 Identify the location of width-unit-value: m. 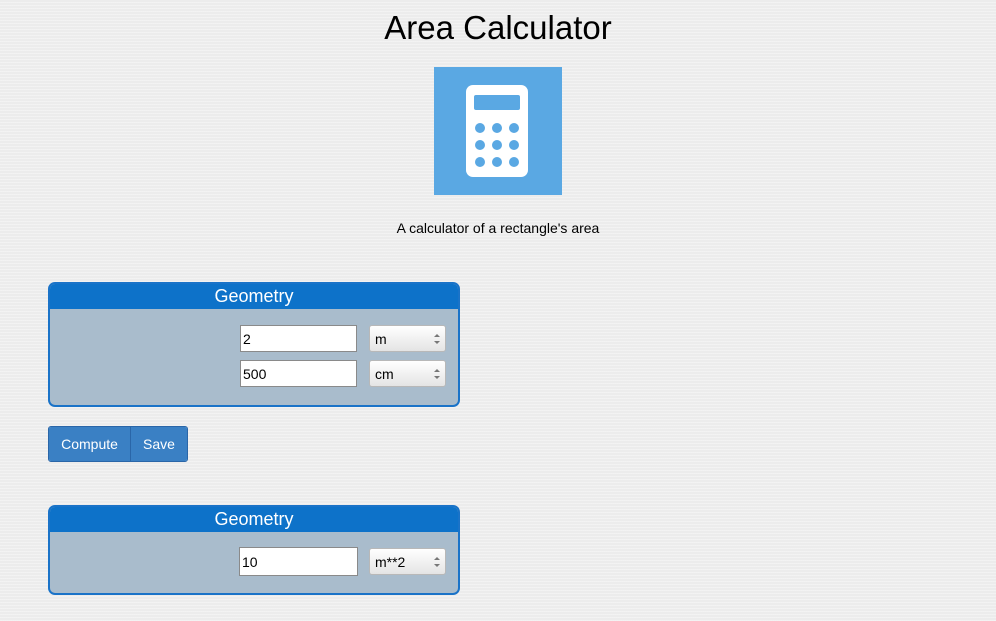
(381, 339).